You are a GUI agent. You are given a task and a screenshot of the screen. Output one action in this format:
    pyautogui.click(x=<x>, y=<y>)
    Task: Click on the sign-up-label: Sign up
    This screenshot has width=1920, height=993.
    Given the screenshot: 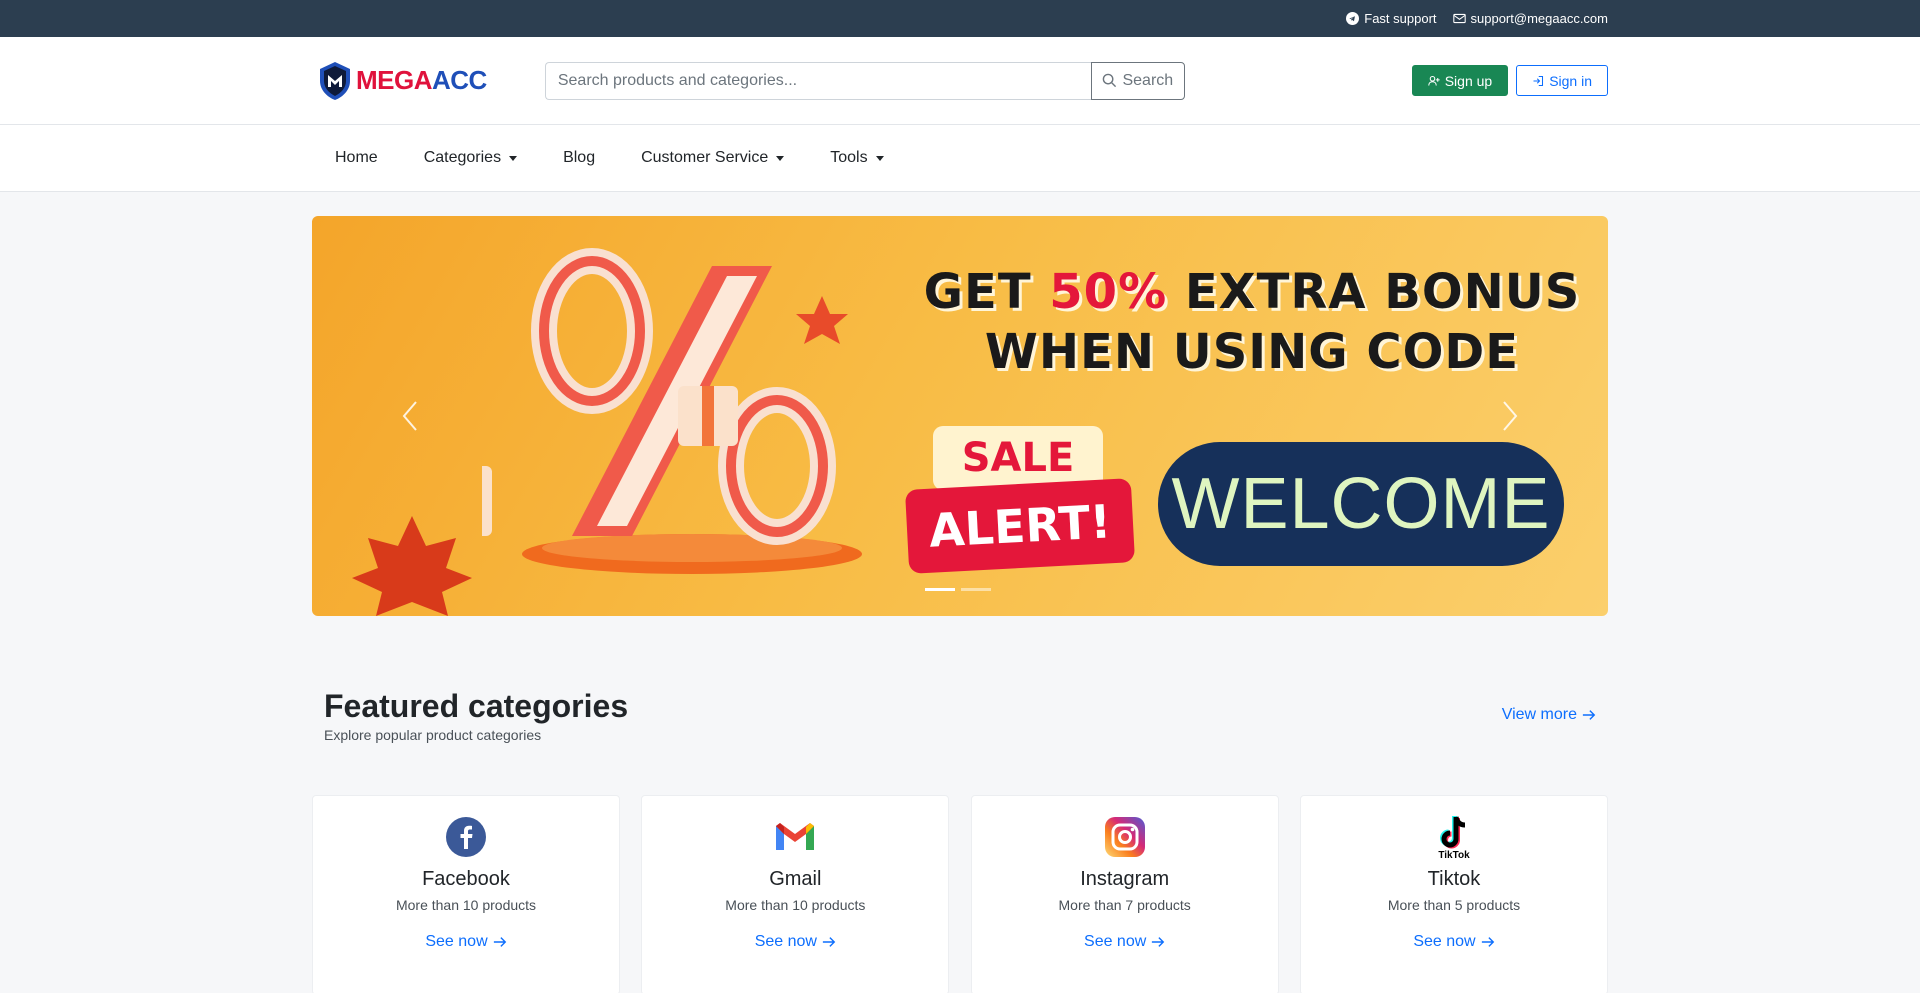 What is the action you would take?
    pyautogui.click(x=1468, y=80)
    